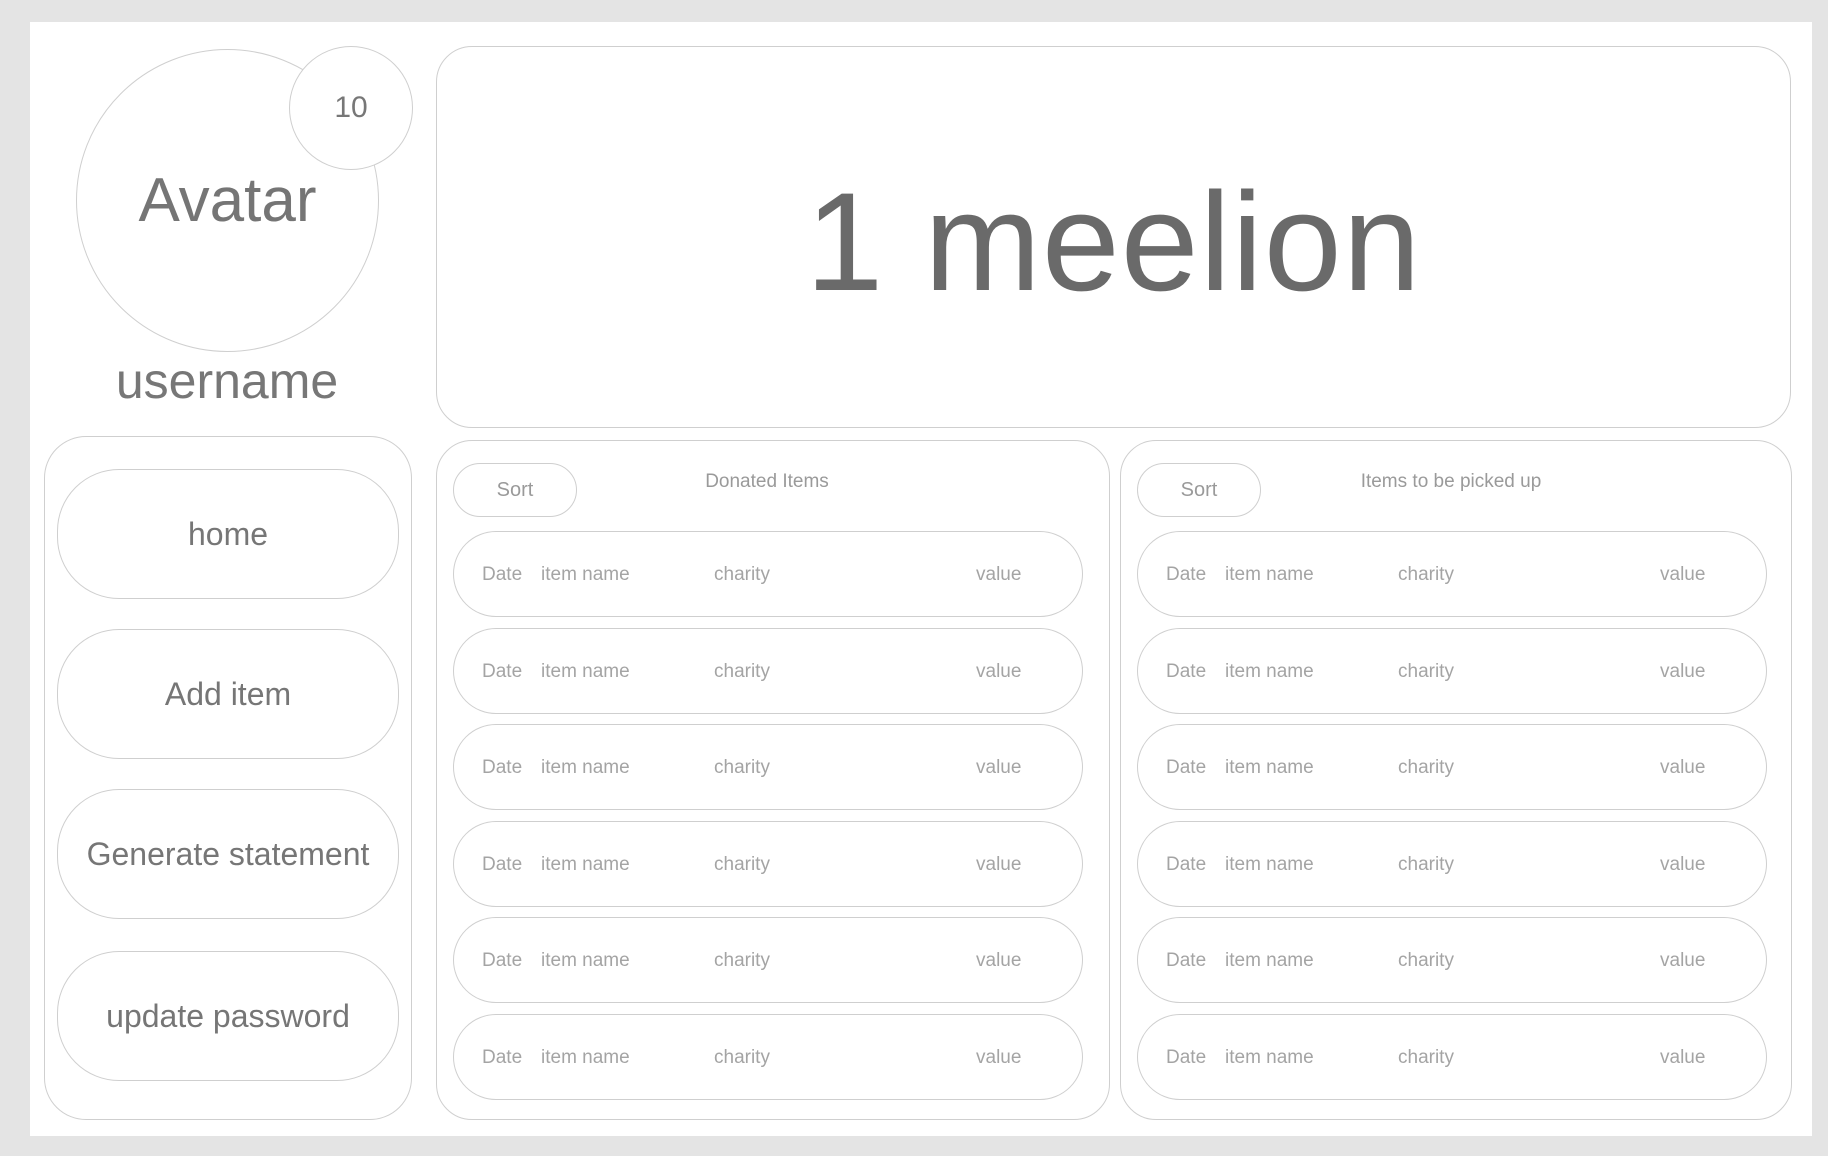 Image resolution: width=1828 pixels, height=1156 pixels. What do you see at coordinates (767, 481) in the screenshot?
I see `donated-items-title: Donated Items` at bounding box center [767, 481].